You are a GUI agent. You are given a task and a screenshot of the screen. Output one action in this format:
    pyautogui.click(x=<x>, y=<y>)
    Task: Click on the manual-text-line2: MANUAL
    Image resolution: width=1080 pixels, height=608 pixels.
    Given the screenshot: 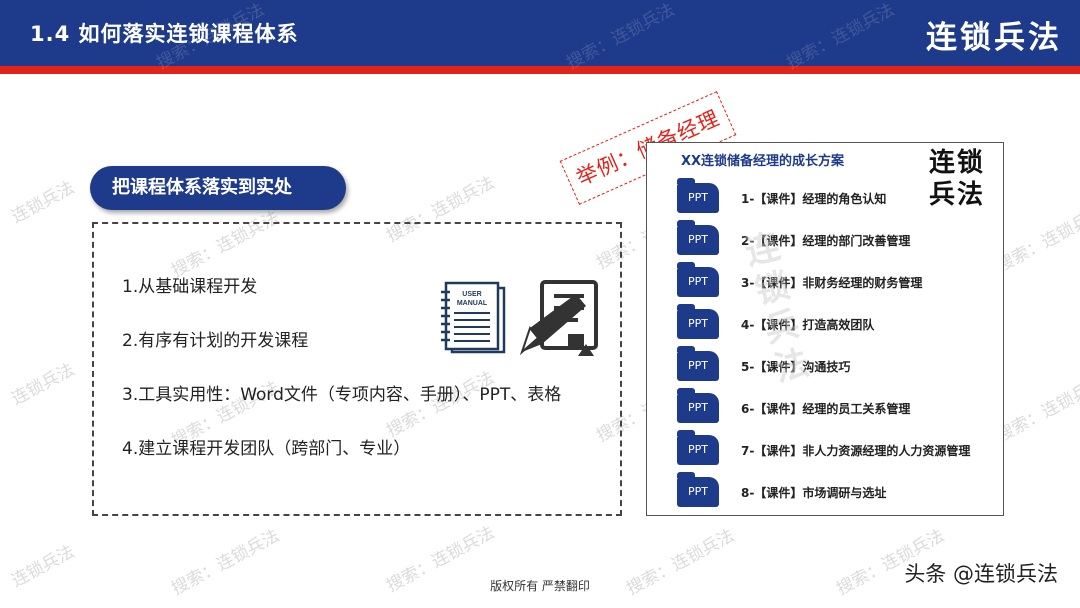 What is the action you would take?
    pyautogui.click(x=472, y=303)
    